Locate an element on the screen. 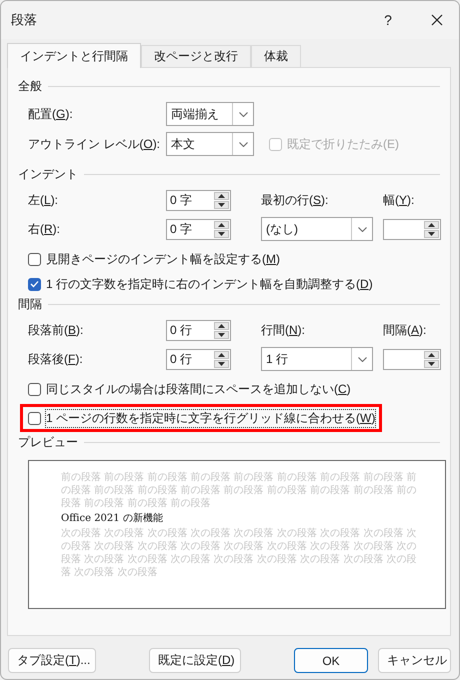 Image resolution: width=460 pixels, height=680 pixels. close-icon is located at coordinates (437, 20).